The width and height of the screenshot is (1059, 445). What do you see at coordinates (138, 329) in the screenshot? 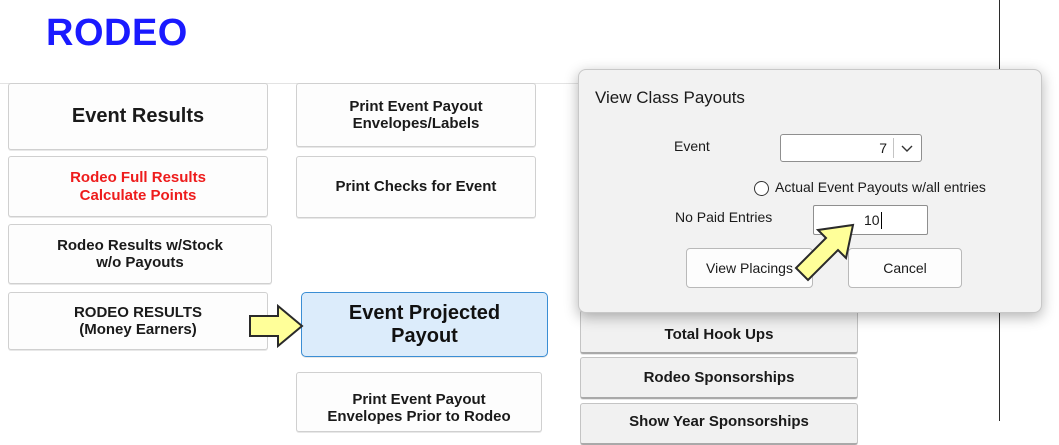
I see `rodeo-results-money-line2: (Money Earners)` at bounding box center [138, 329].